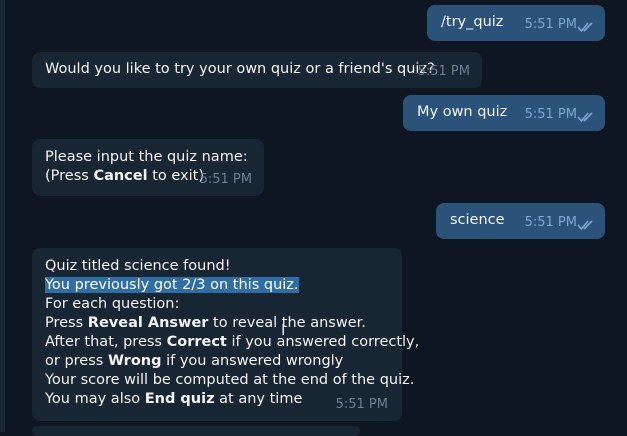 The width and height of the screenshot is (627, 436). I want to click on selected-text: You previously got 2/3 on this quiz., so click(172, 285).